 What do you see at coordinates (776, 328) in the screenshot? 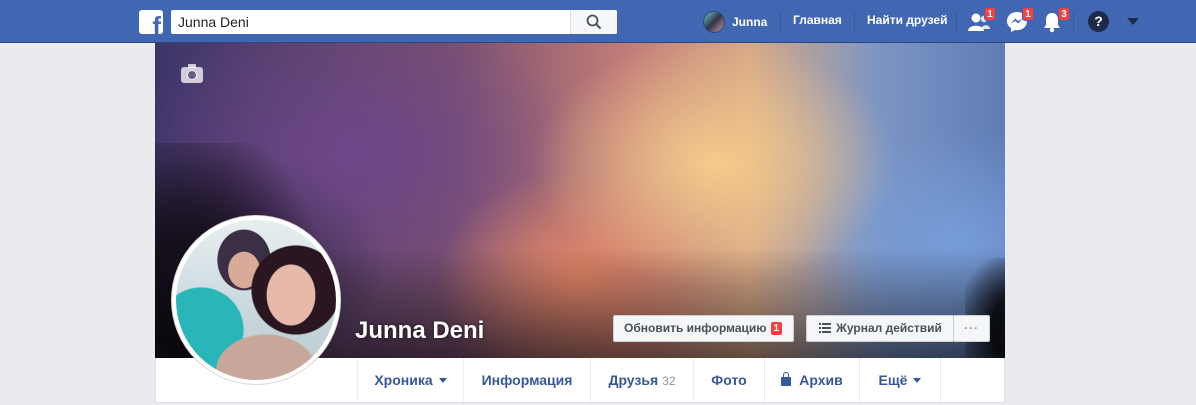
I see `update-info-badge: 1` at bounding box center [776, 328].